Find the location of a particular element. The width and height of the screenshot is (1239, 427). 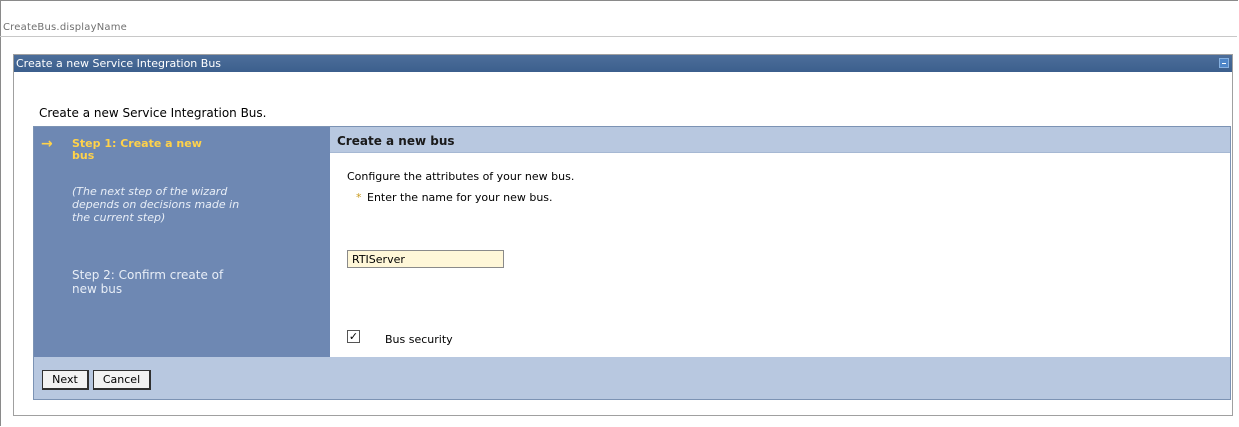

bus-name-input is located at coordinates (425, 259).